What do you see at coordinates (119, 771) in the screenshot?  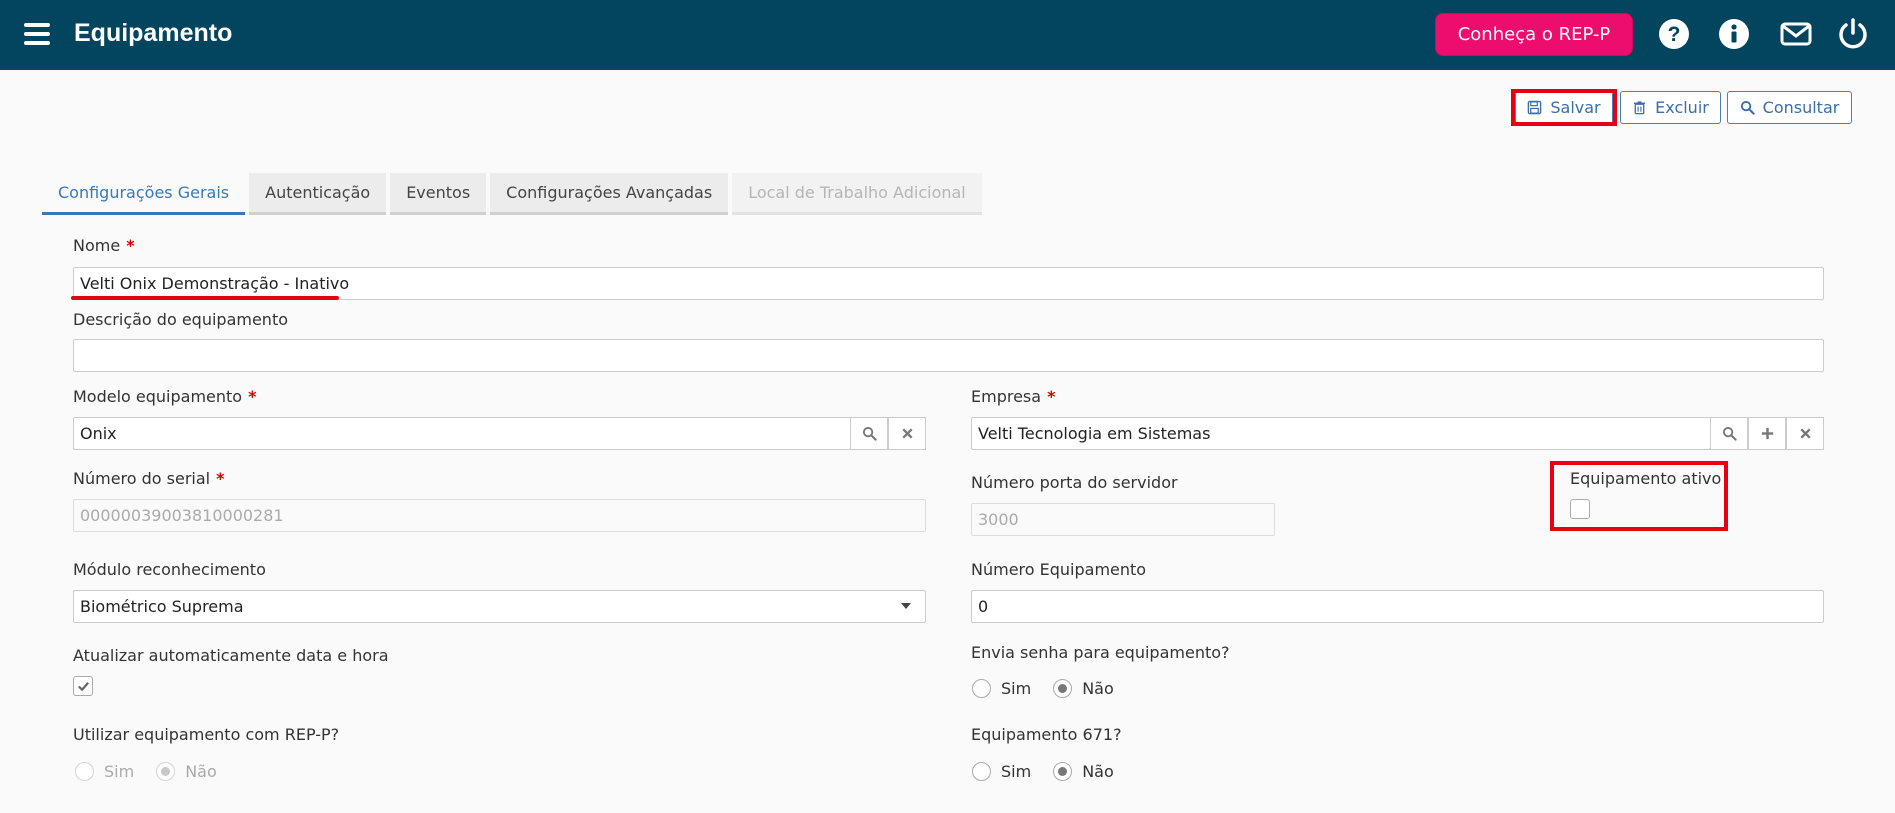 I see `rep-p-sim-label: Sim` at bounding box center [119, 771].